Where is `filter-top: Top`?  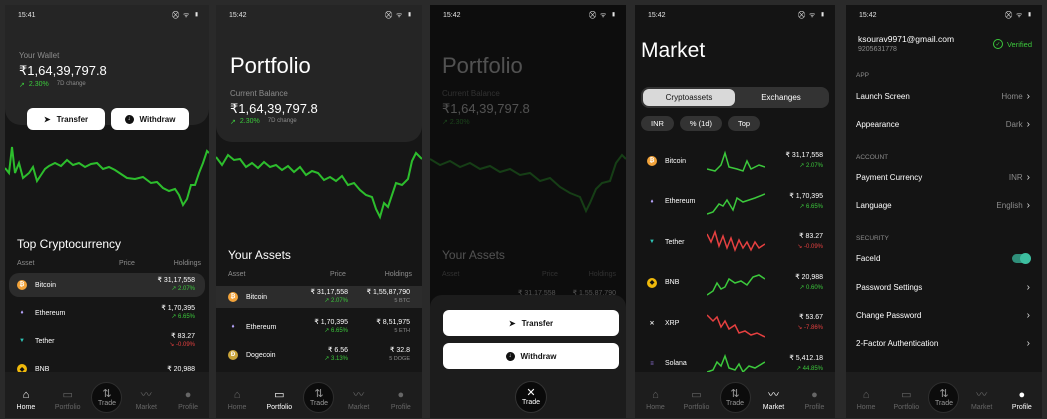 filter-top: Top is located at coordinates (744, 123).